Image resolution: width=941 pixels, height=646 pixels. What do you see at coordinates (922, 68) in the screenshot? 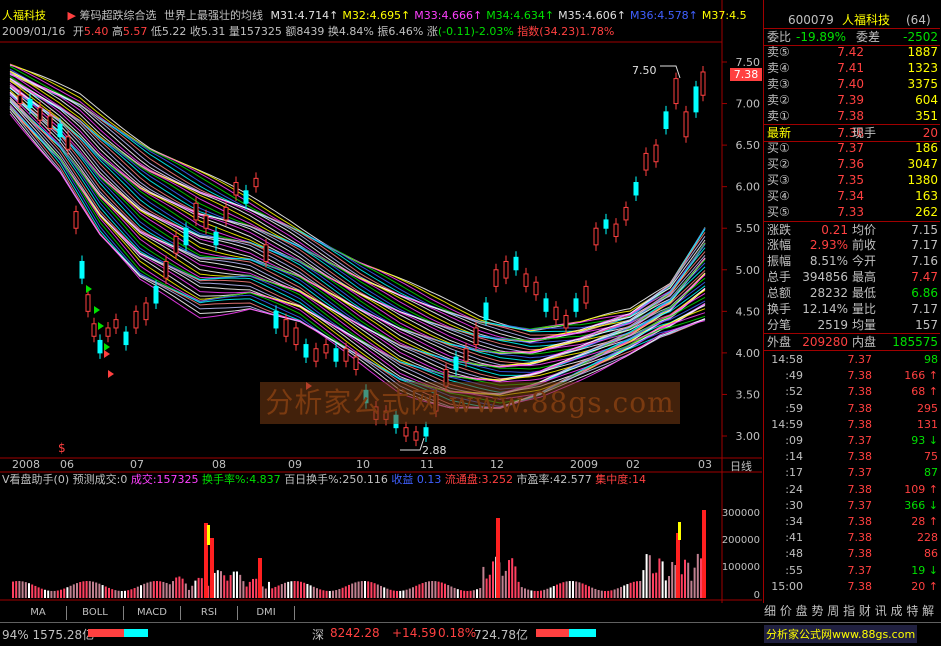
I see `ask-volume: 1323` at bounding box center [922, 68].